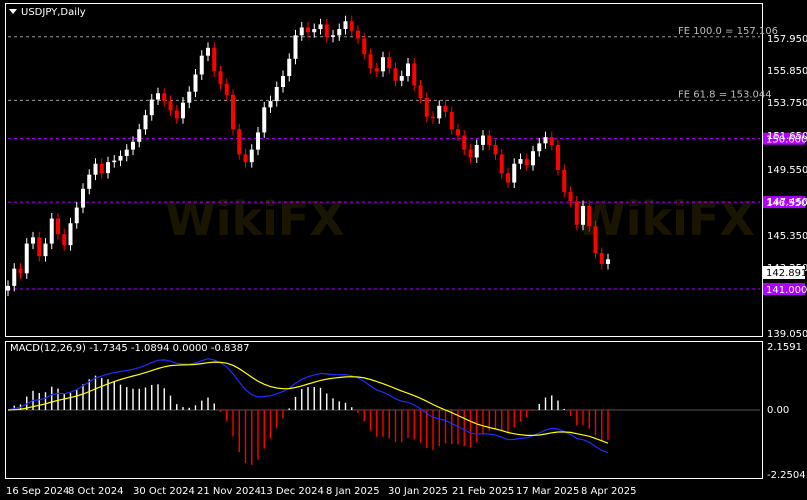 The width and height of the screenshot is (807, 500). I want to click on caret-down-icon, so click(13, 11).